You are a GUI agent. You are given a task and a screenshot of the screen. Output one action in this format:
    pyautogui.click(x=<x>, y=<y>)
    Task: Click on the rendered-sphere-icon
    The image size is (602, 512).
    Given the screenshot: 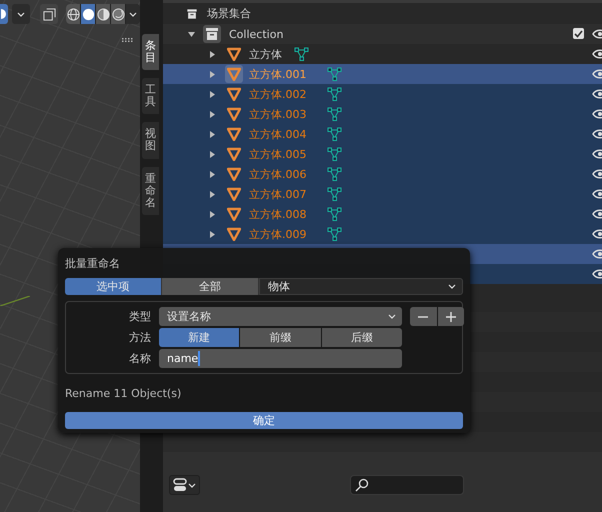 What is the action you would take?
    pyautogui.click(x=118, y=14)
    